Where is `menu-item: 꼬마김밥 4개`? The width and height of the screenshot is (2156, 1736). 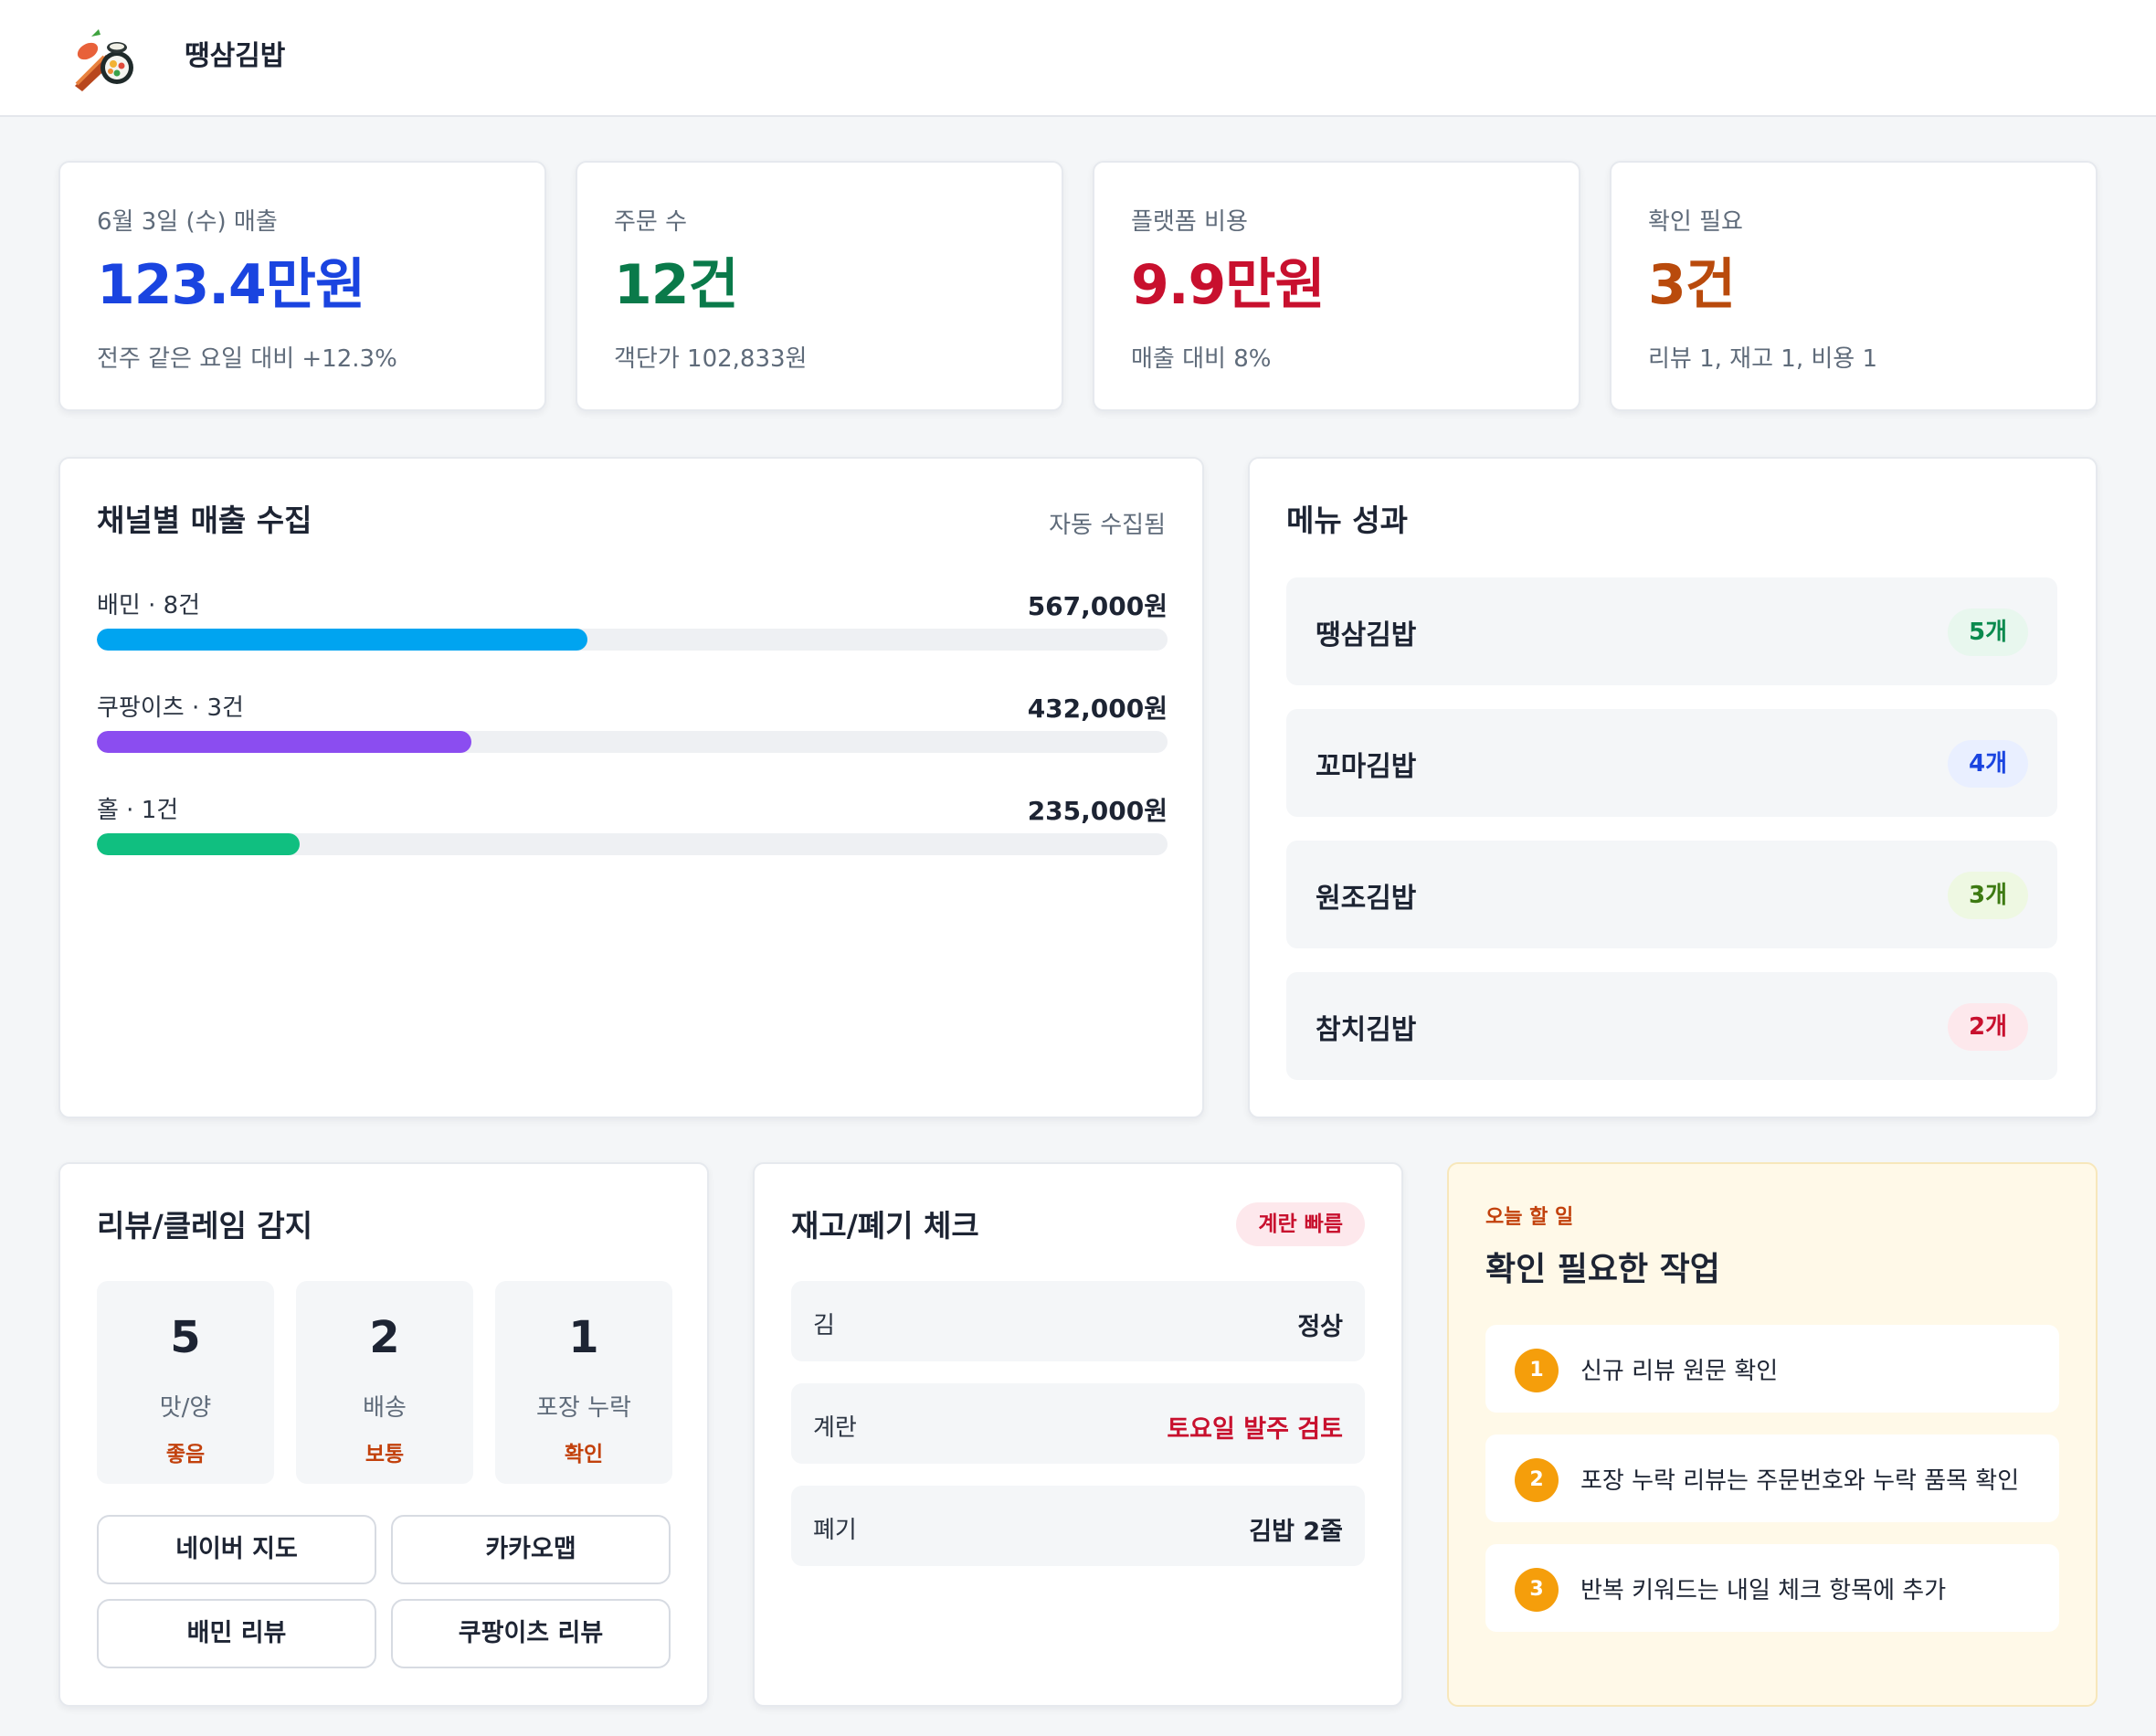 menu-item: 꼬마김밥 4개 is located at coordinates (1671, 763).